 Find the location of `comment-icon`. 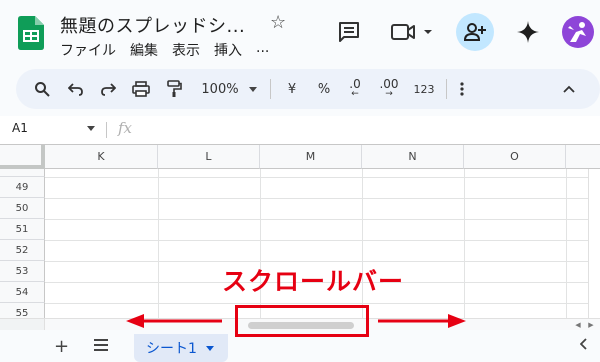

comment-icon is located at coordinates (349, 32).